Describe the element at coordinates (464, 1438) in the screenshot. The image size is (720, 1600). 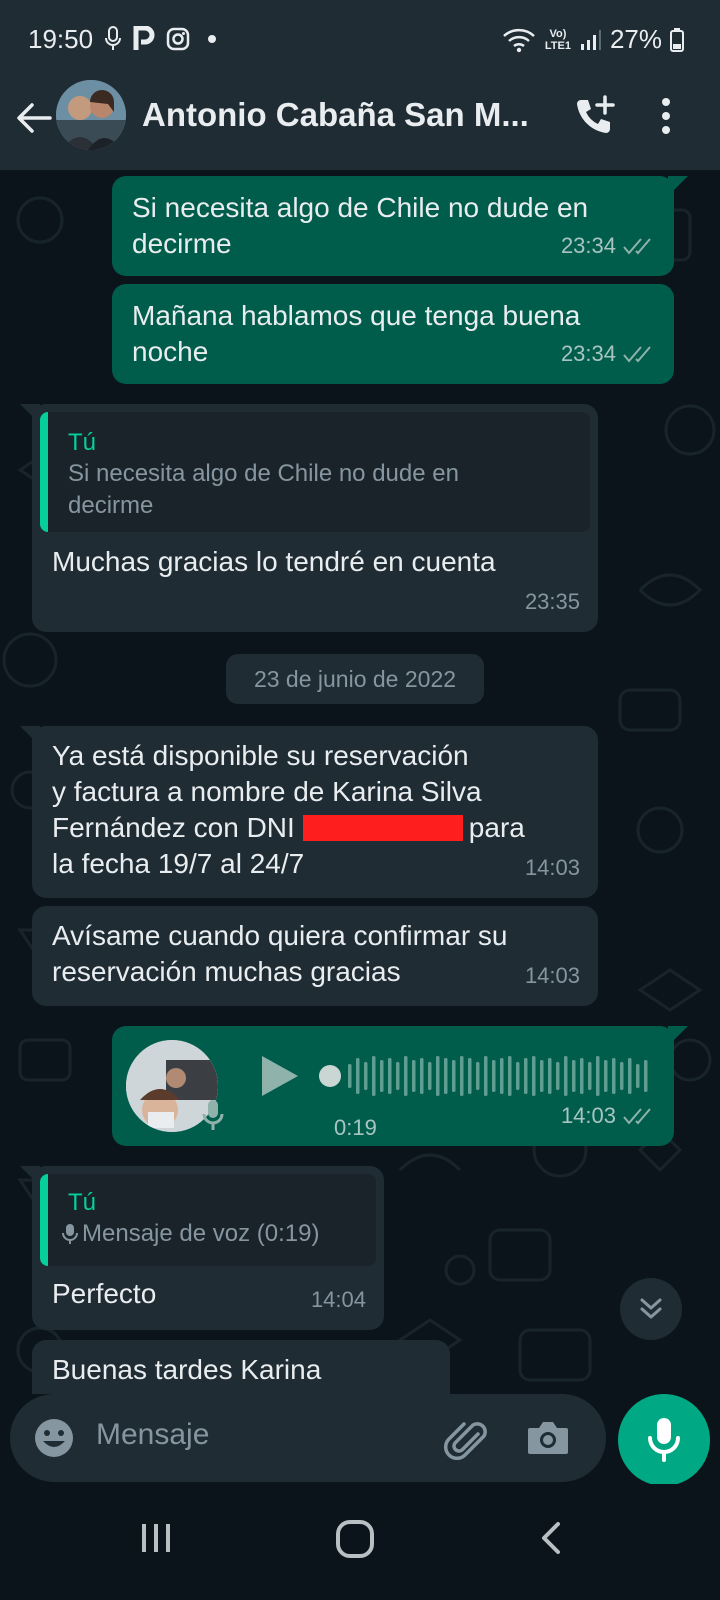
I see `paperclip-icon` at that location.